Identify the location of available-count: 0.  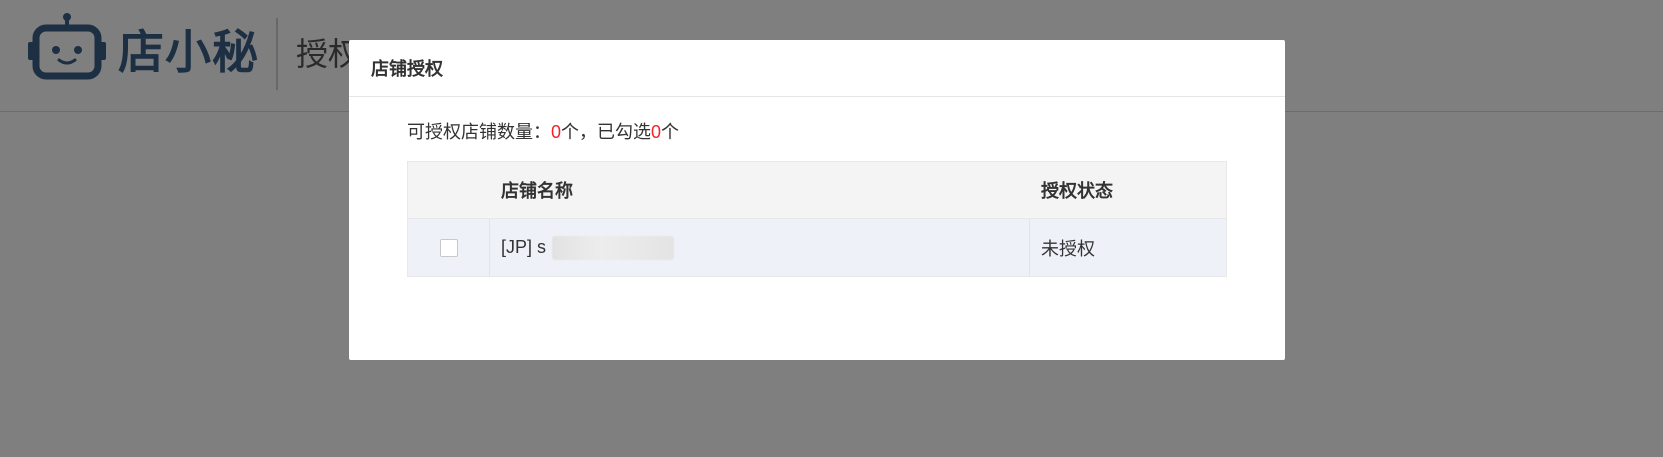
(556, 132).